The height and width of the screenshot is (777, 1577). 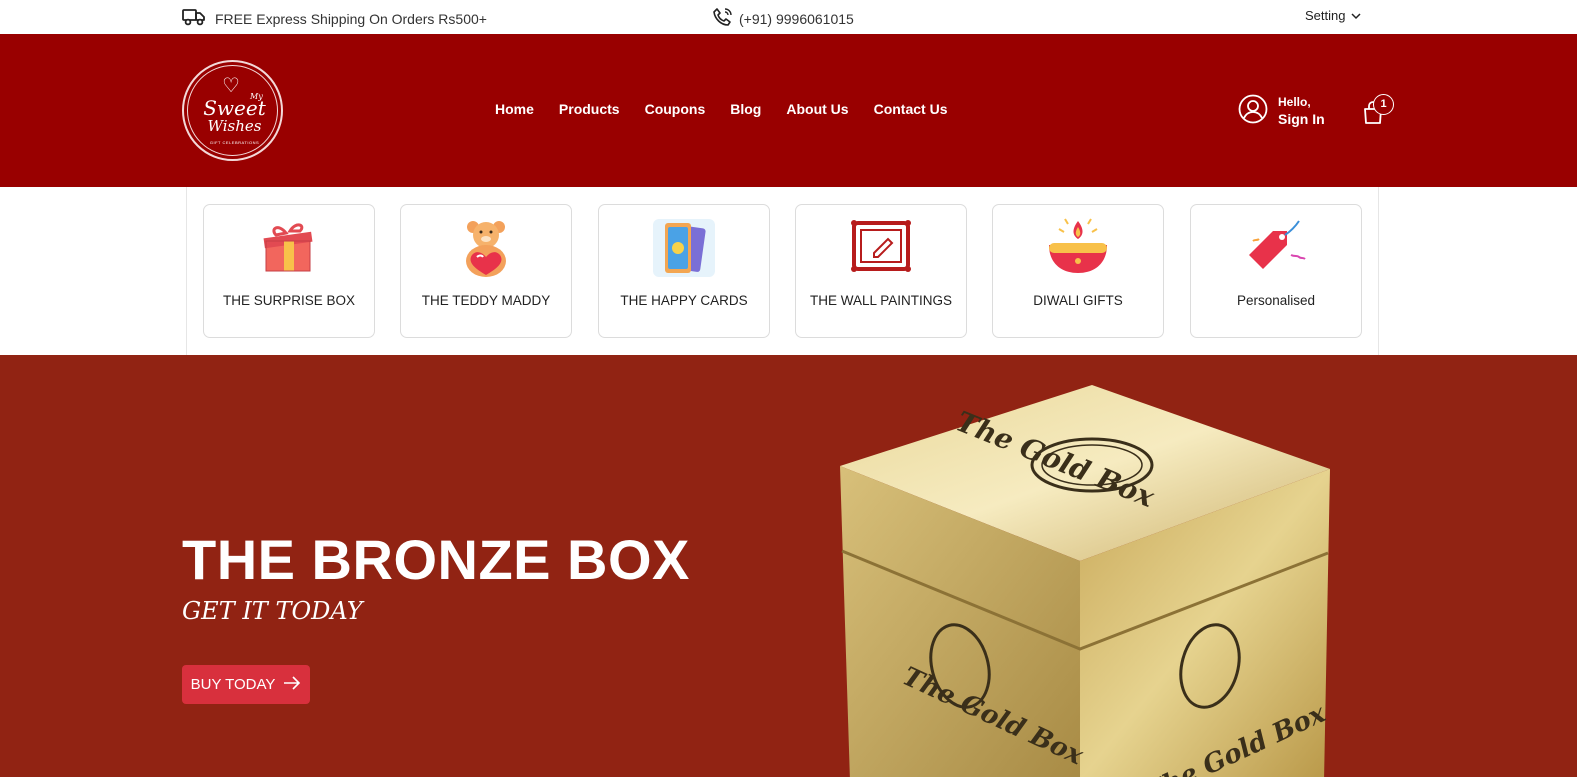 I want to click on account-sign-in: Hello, Sign In, so click(x=1281, y=111).